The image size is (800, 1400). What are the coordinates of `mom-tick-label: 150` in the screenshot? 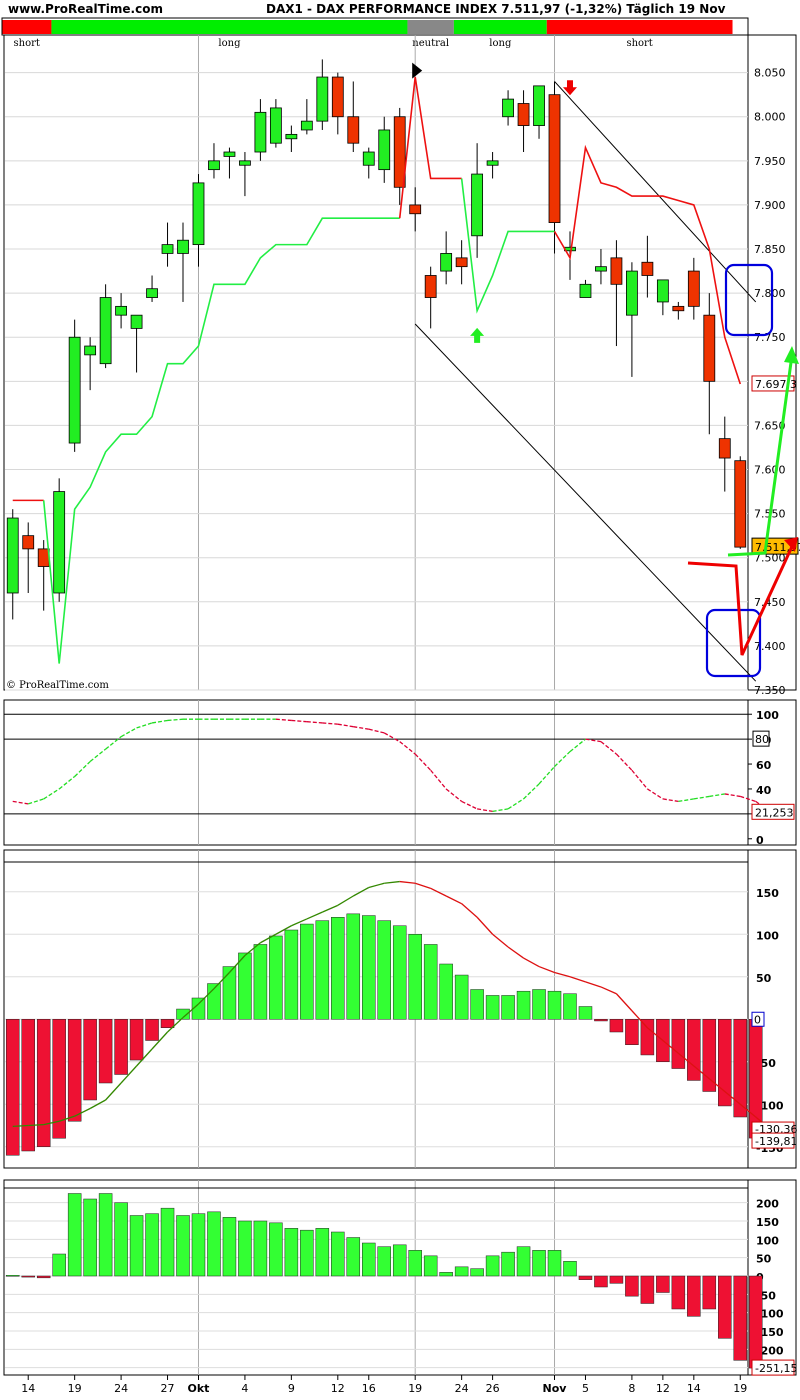 It's located at (767, 1222).